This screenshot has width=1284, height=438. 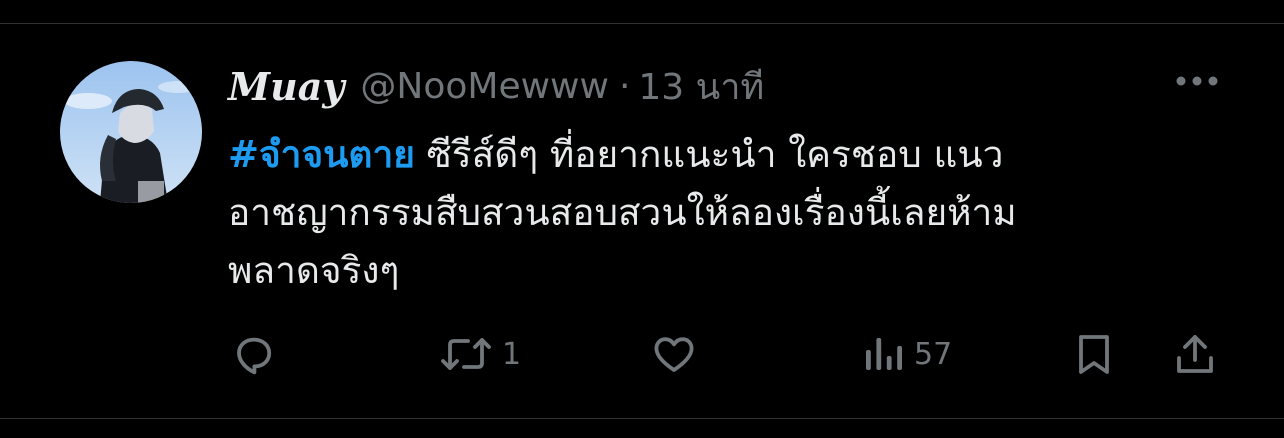 I want to click on views-button: 57, so click(x=907, y=354).